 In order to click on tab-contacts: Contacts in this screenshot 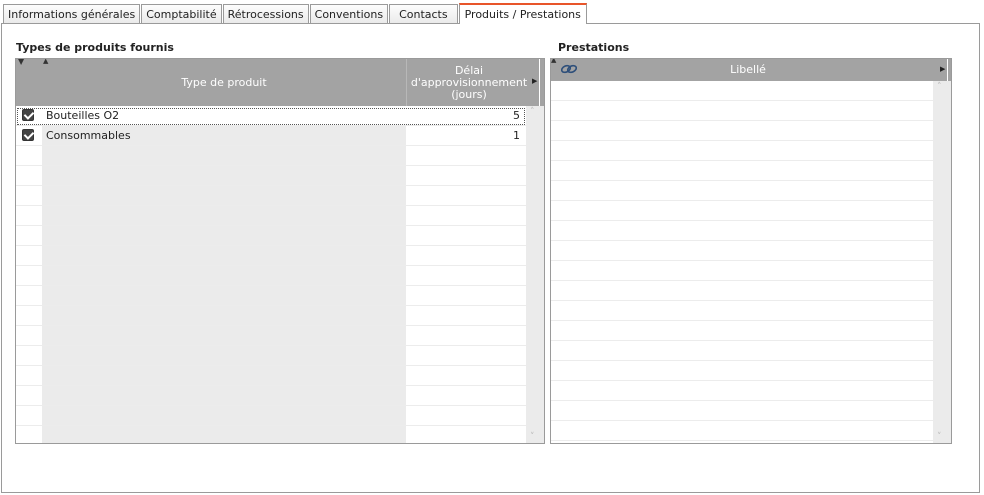, I will do `click(423, 14)`.